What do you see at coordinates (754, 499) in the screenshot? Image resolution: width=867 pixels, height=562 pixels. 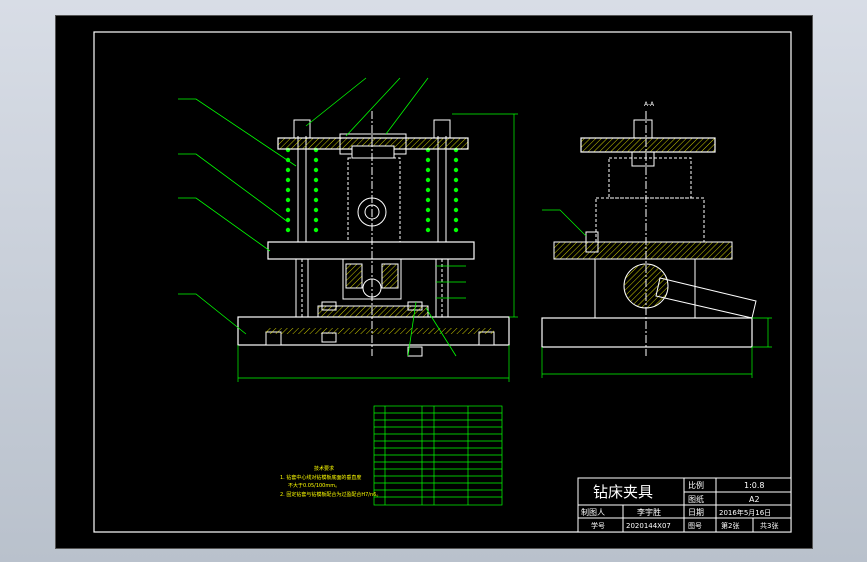 I see `sheet-size-value: A2` at bounding box center [754, 499].